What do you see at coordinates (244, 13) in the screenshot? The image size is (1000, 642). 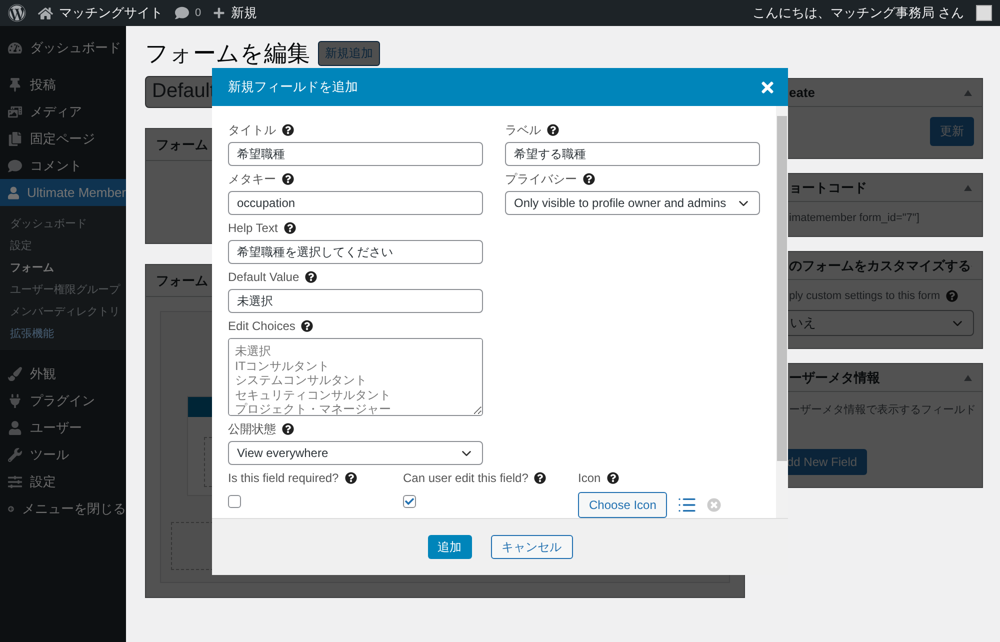 I see `new-link: 新規` at bounding box center [244, 13].